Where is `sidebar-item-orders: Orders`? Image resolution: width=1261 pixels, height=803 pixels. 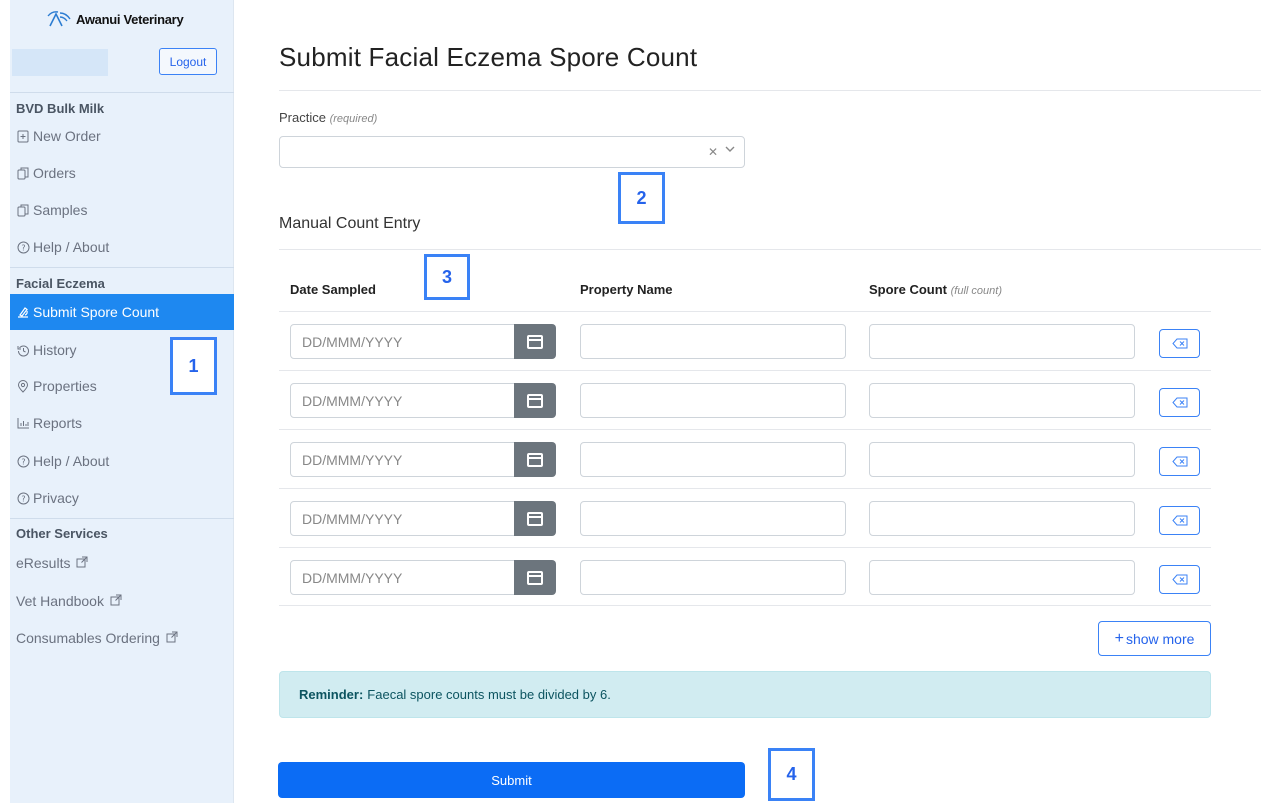
sidebar-item-orders: Orders is located at coordinates (122, 173).